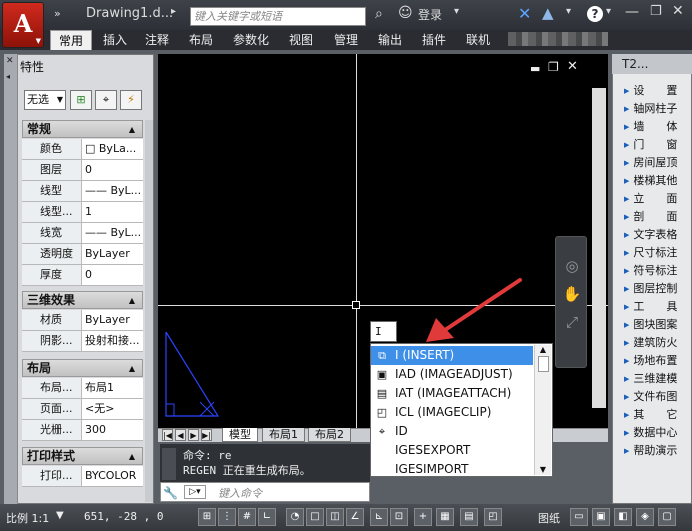 The width and height of the screenshot is (692, 531). I want to click on viewport-restore-icon: ❐, so click(553, 67).